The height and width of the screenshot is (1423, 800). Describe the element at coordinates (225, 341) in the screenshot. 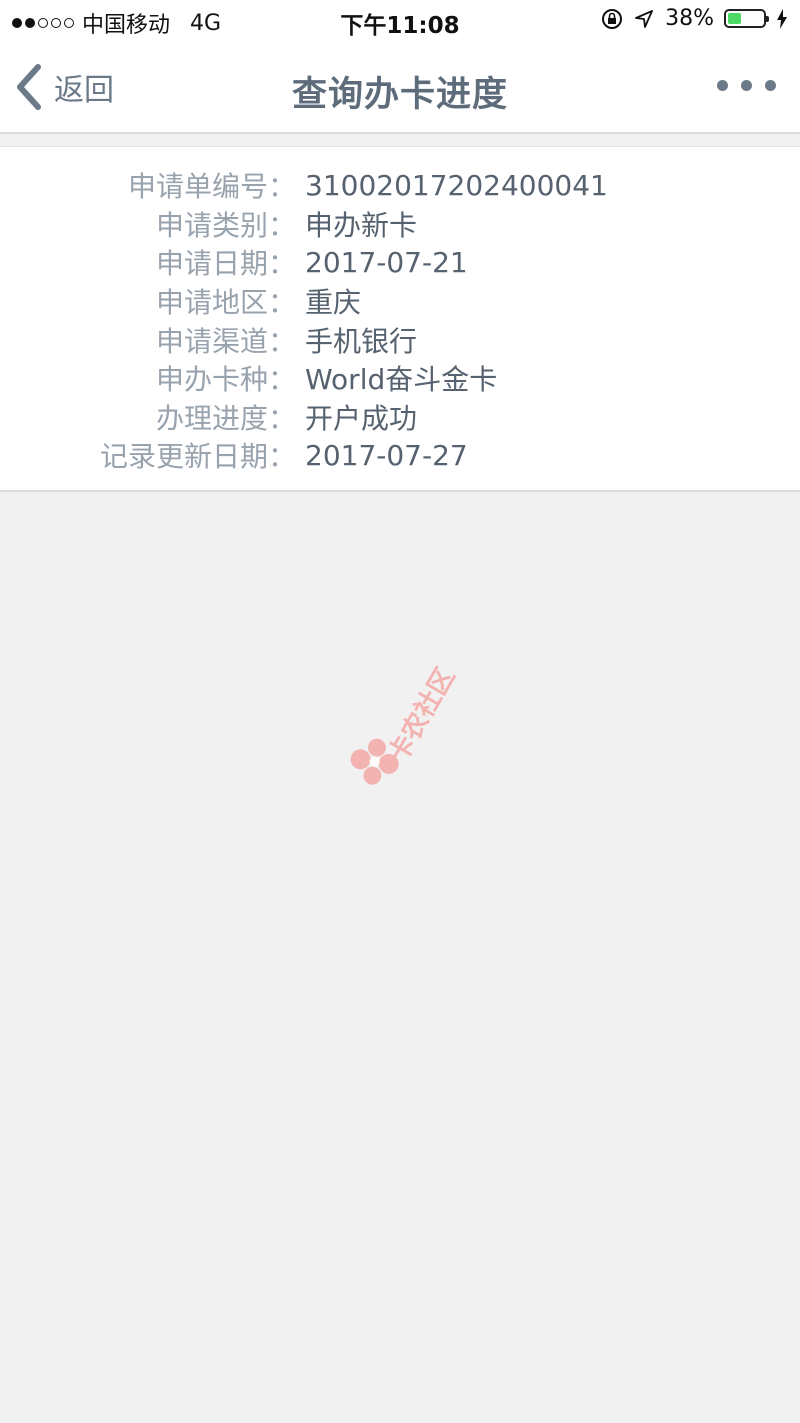

I see `detail-label: 申请渠道：` at that location.